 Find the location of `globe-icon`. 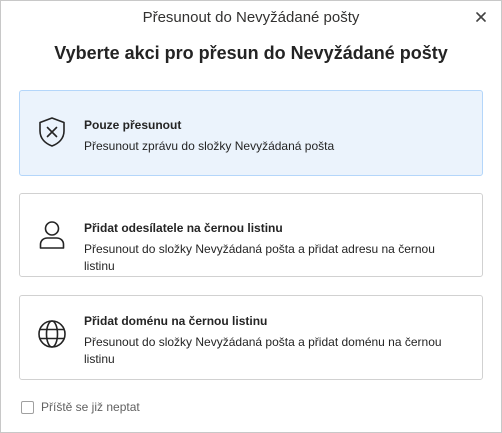

globe-icon is located at coordinates (52, 334).